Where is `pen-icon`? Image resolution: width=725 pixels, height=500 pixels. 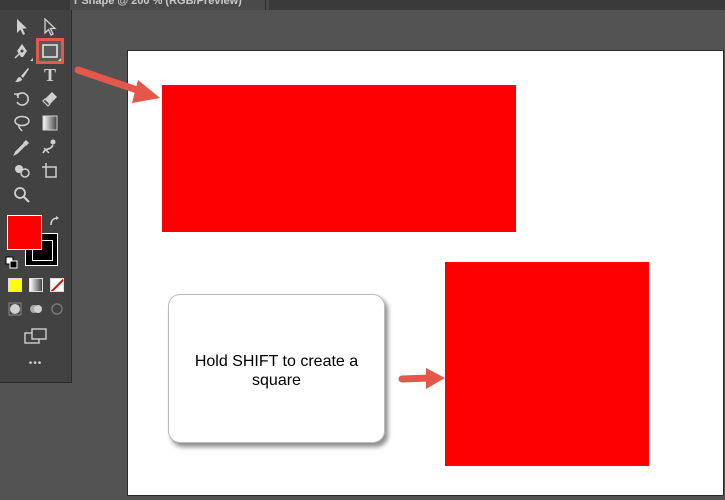 pen-icon is located at coordinates (20, 51).